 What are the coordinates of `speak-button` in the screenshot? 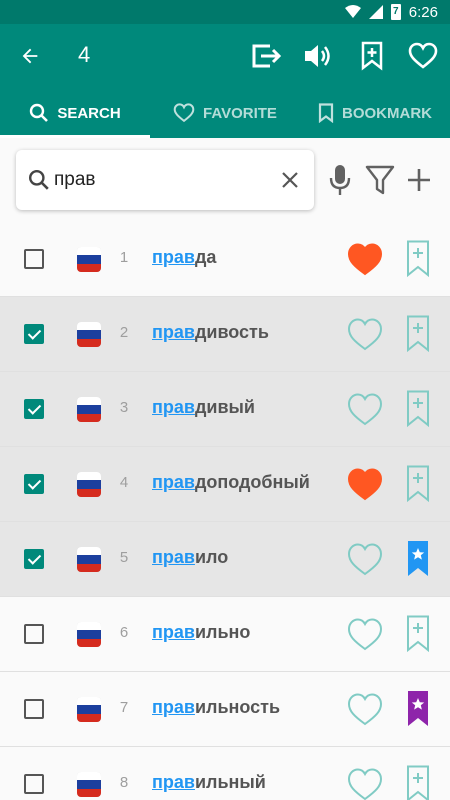 It's located at (318, 56).